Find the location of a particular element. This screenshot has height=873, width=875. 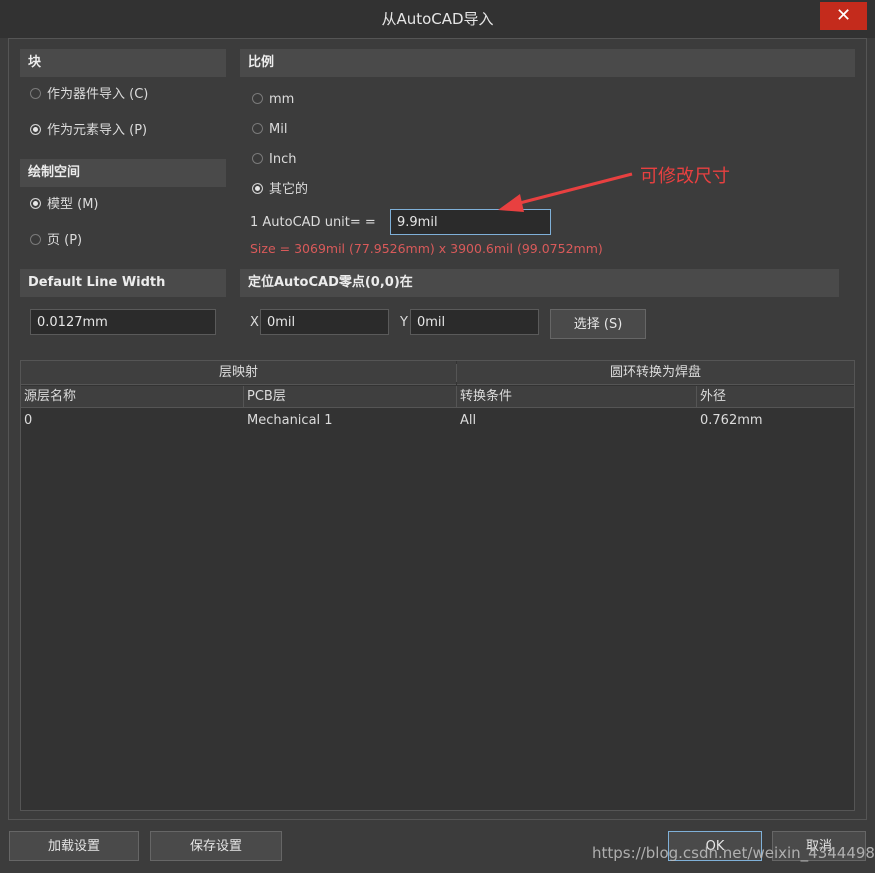

radio-import-as-primitive: 作为元素导入 (P) is located at coordinates (88, 131).